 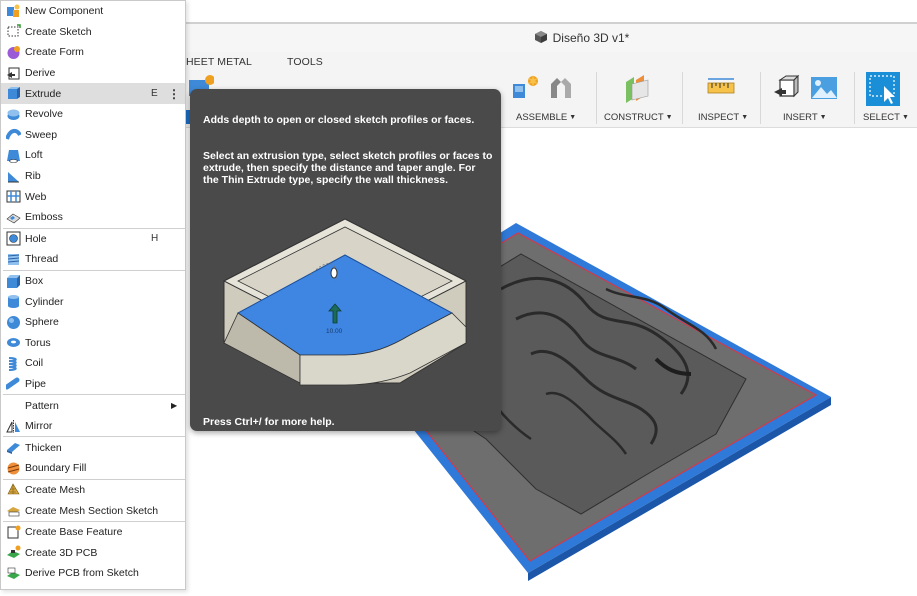 I want to click on inspect-group: INSPECT ▼, so click(x=721, y=99).